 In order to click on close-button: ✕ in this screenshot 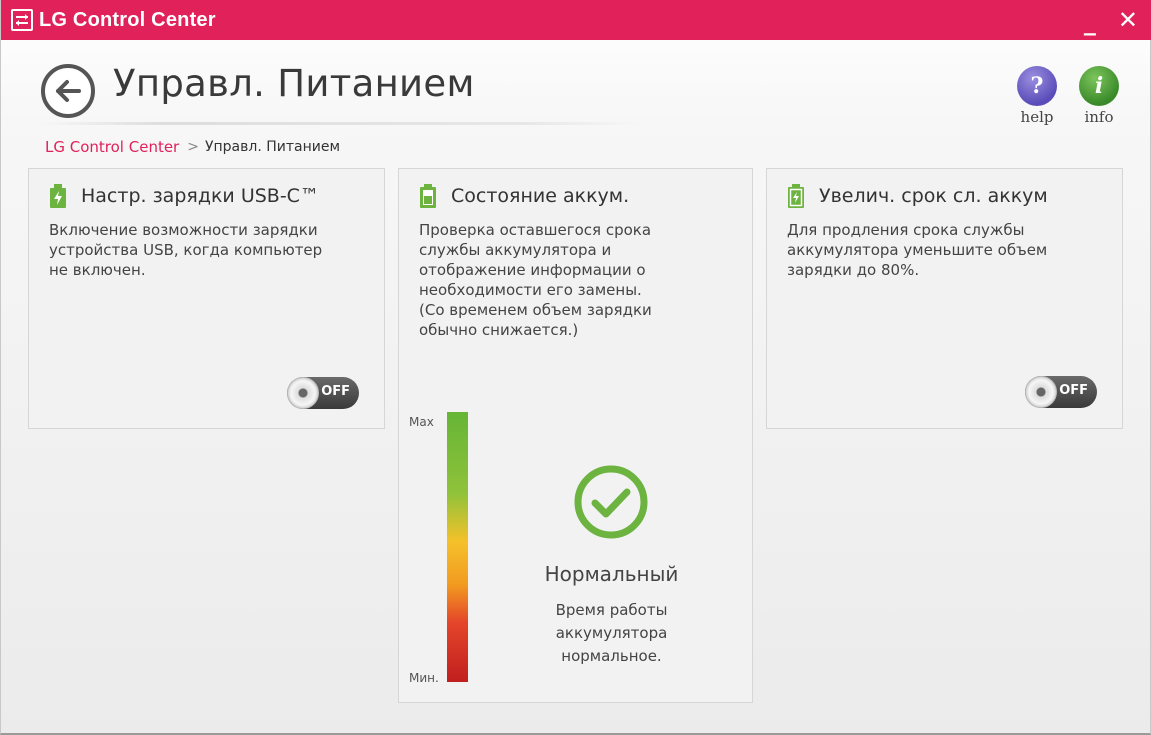, I will do `click(1128, 20)`.